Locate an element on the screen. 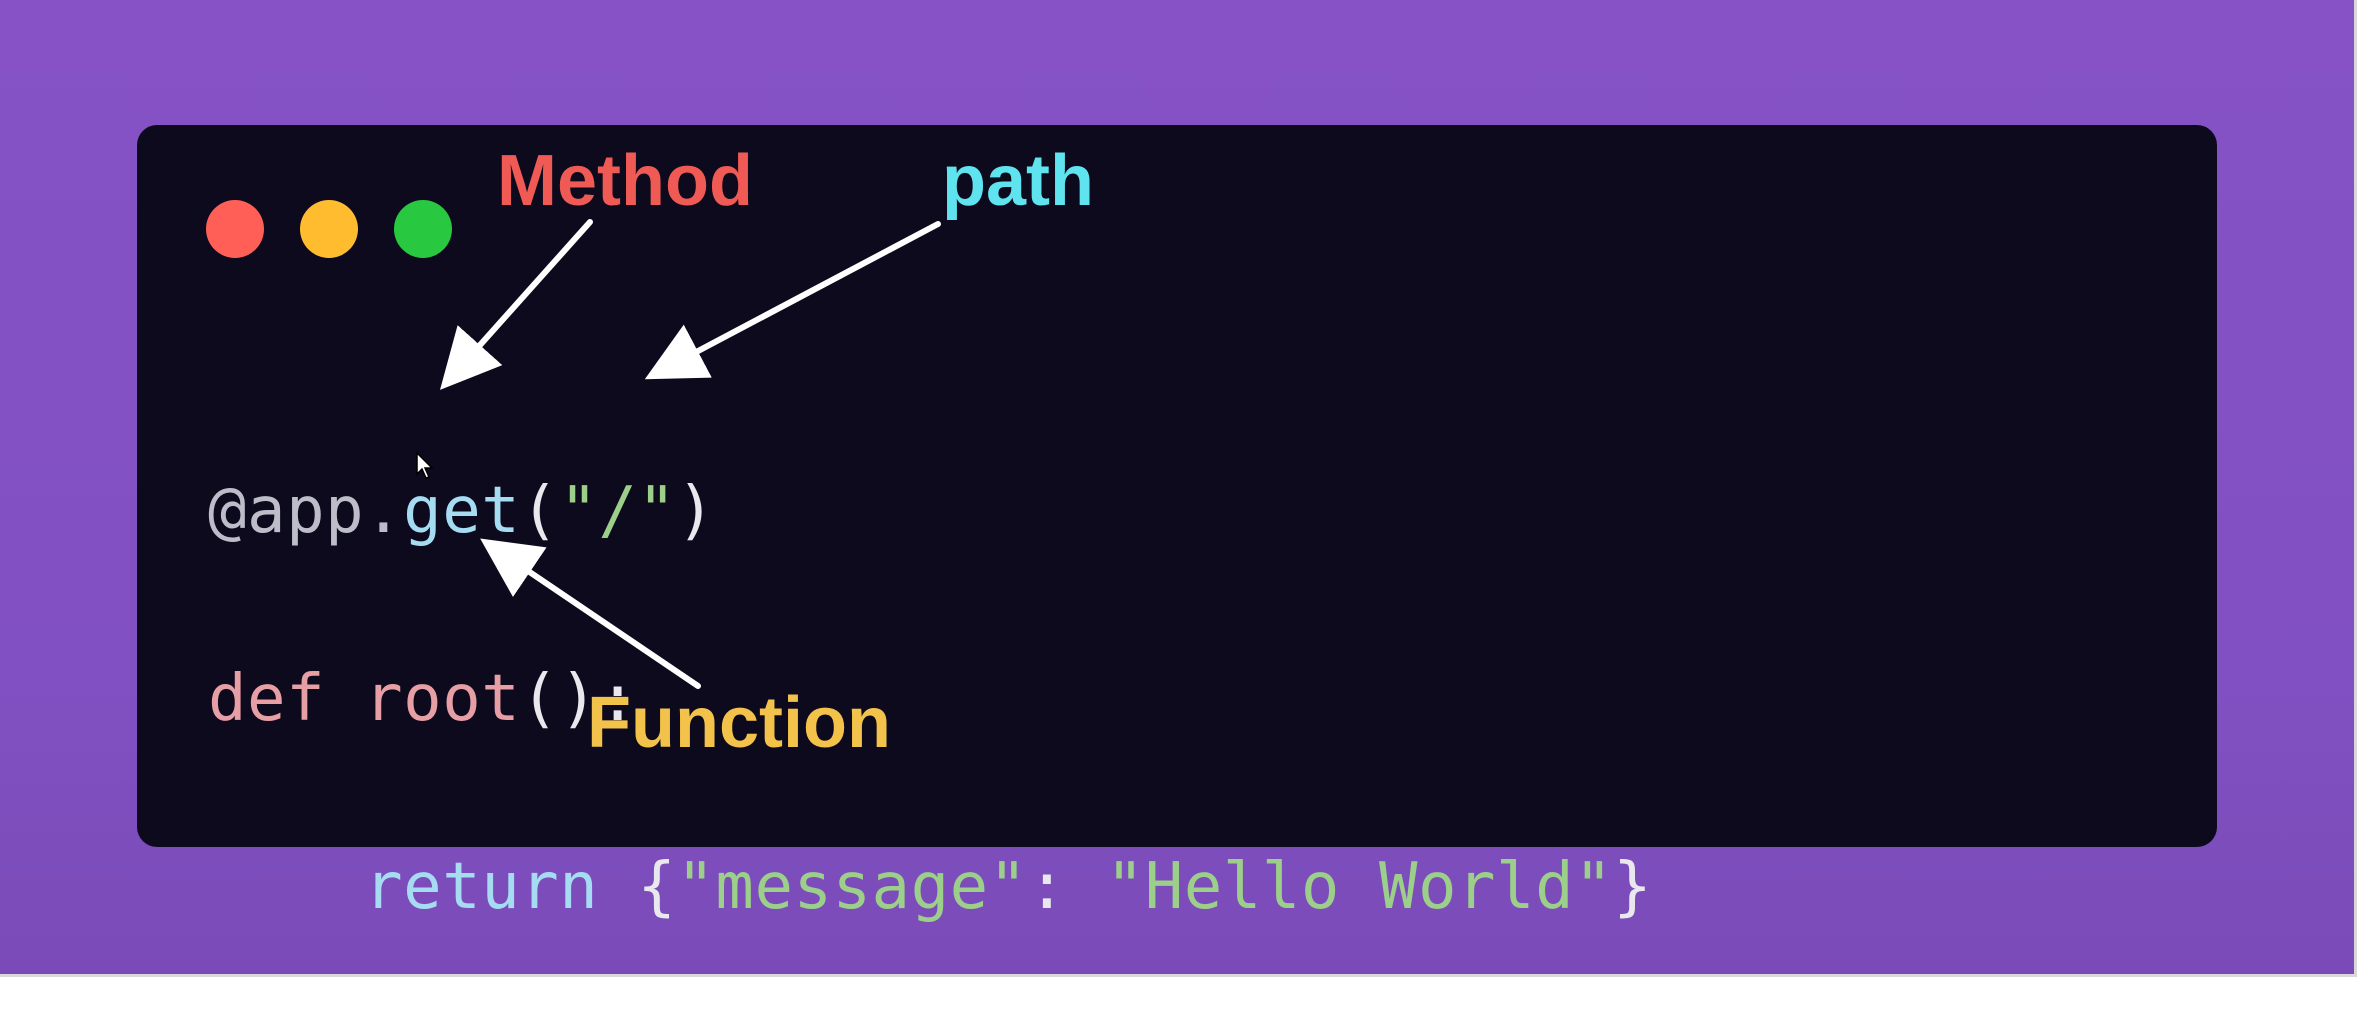  method-token: get is located at coordinates (462, 511).